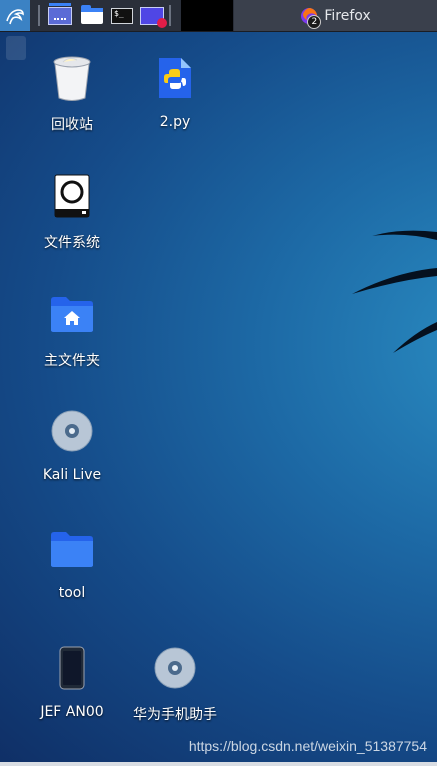 This screenshot has width=437, height=766. I want to click on desktop-icon-jef-an00: JEF AN00, so click(72, 681).